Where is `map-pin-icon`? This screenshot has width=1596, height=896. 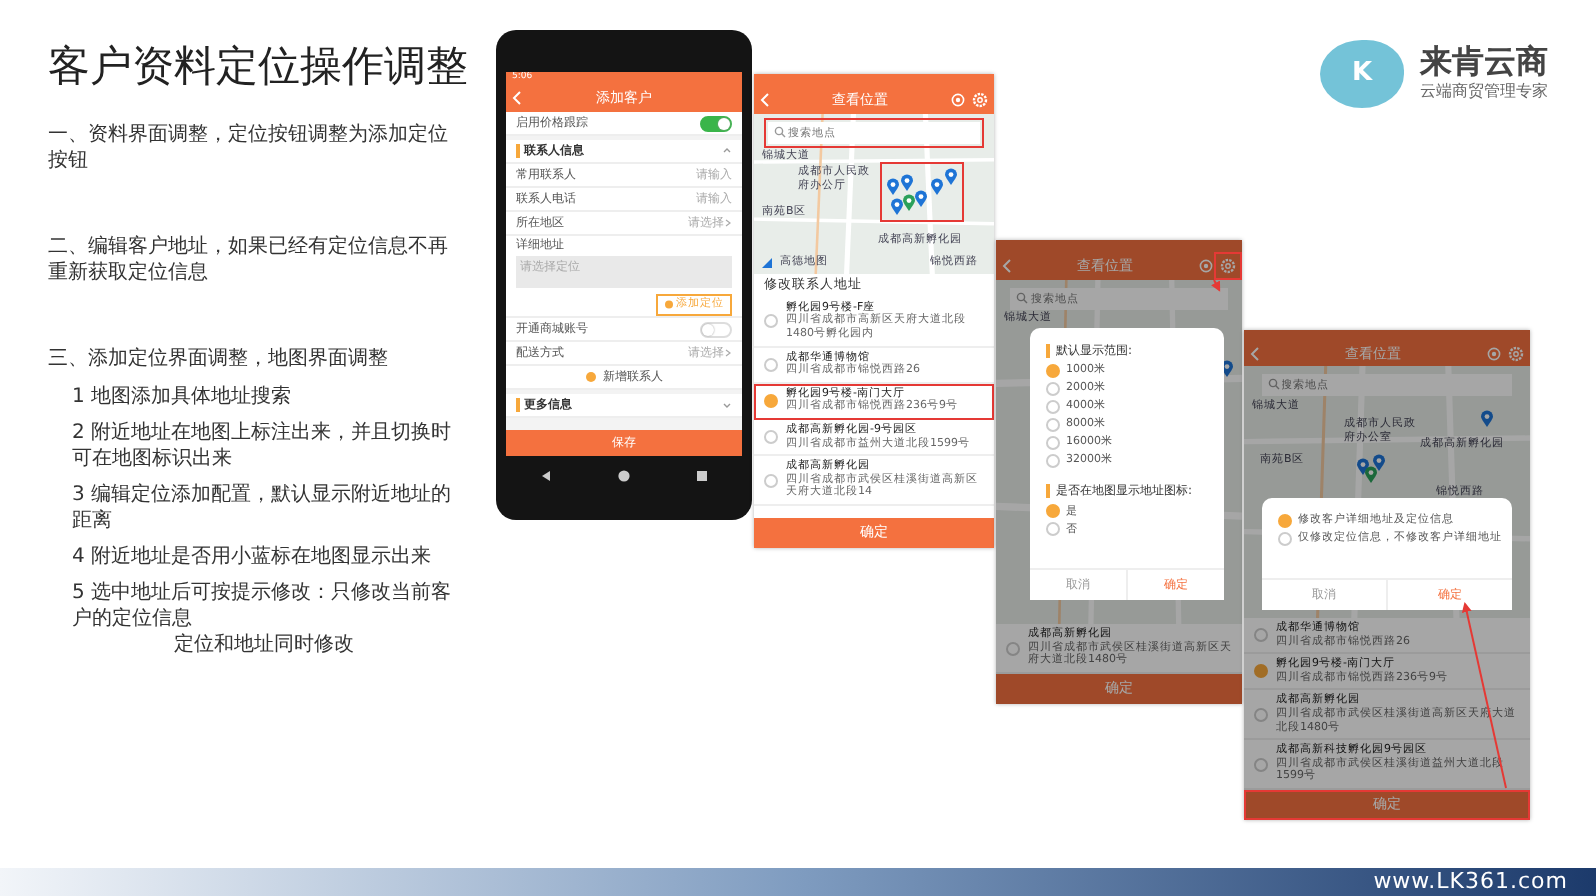
map-pin-icon is located at coordinates (1487, 419).